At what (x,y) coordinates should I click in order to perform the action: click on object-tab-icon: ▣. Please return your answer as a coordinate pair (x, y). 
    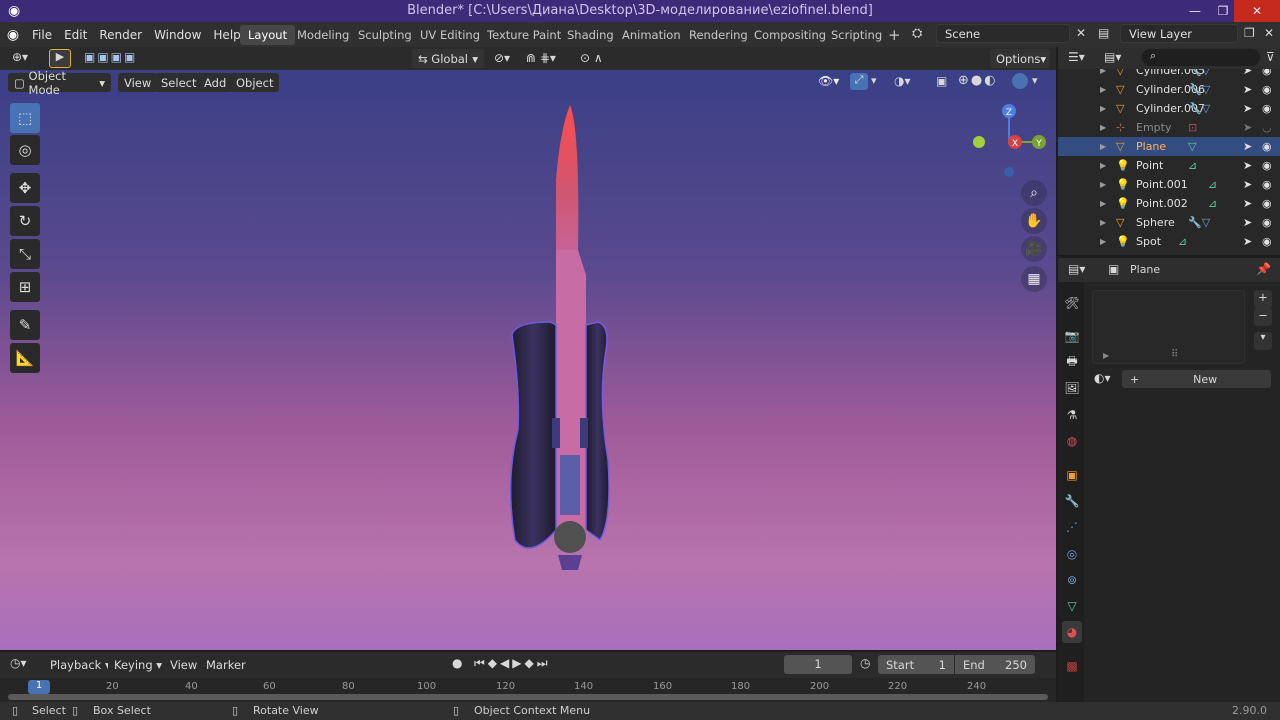
    Looking at the image, I should click on (1072, 475).